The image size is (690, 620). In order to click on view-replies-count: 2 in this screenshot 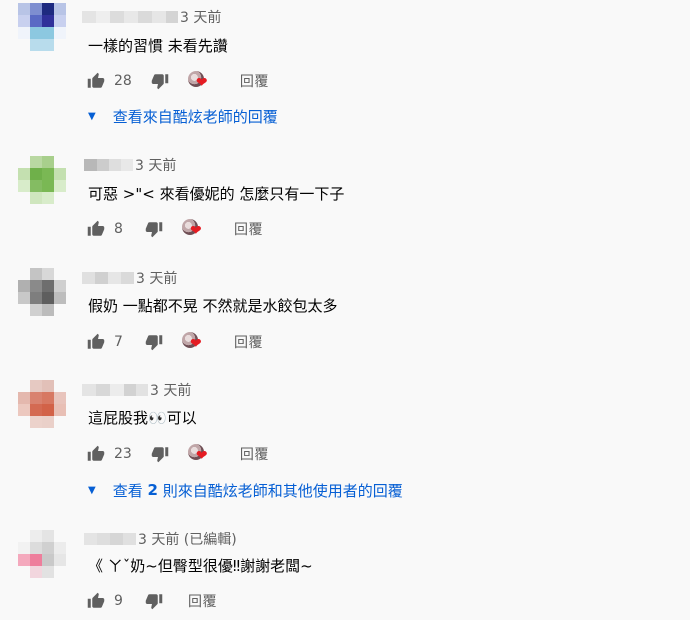, I will do `click(152, 490)`.